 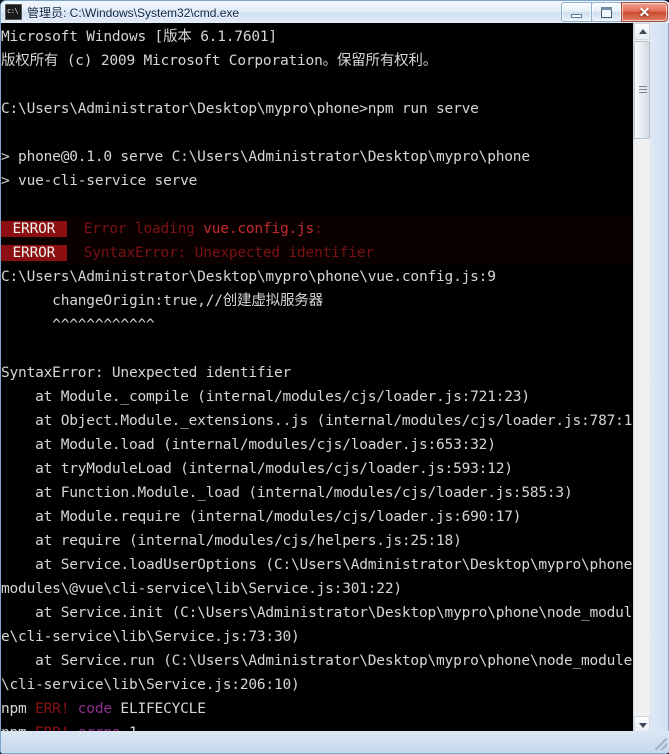 What do you see at coordinates (576, 16) in the screenshot?
I see `minimize-icon` at bounding box center [576, 16].